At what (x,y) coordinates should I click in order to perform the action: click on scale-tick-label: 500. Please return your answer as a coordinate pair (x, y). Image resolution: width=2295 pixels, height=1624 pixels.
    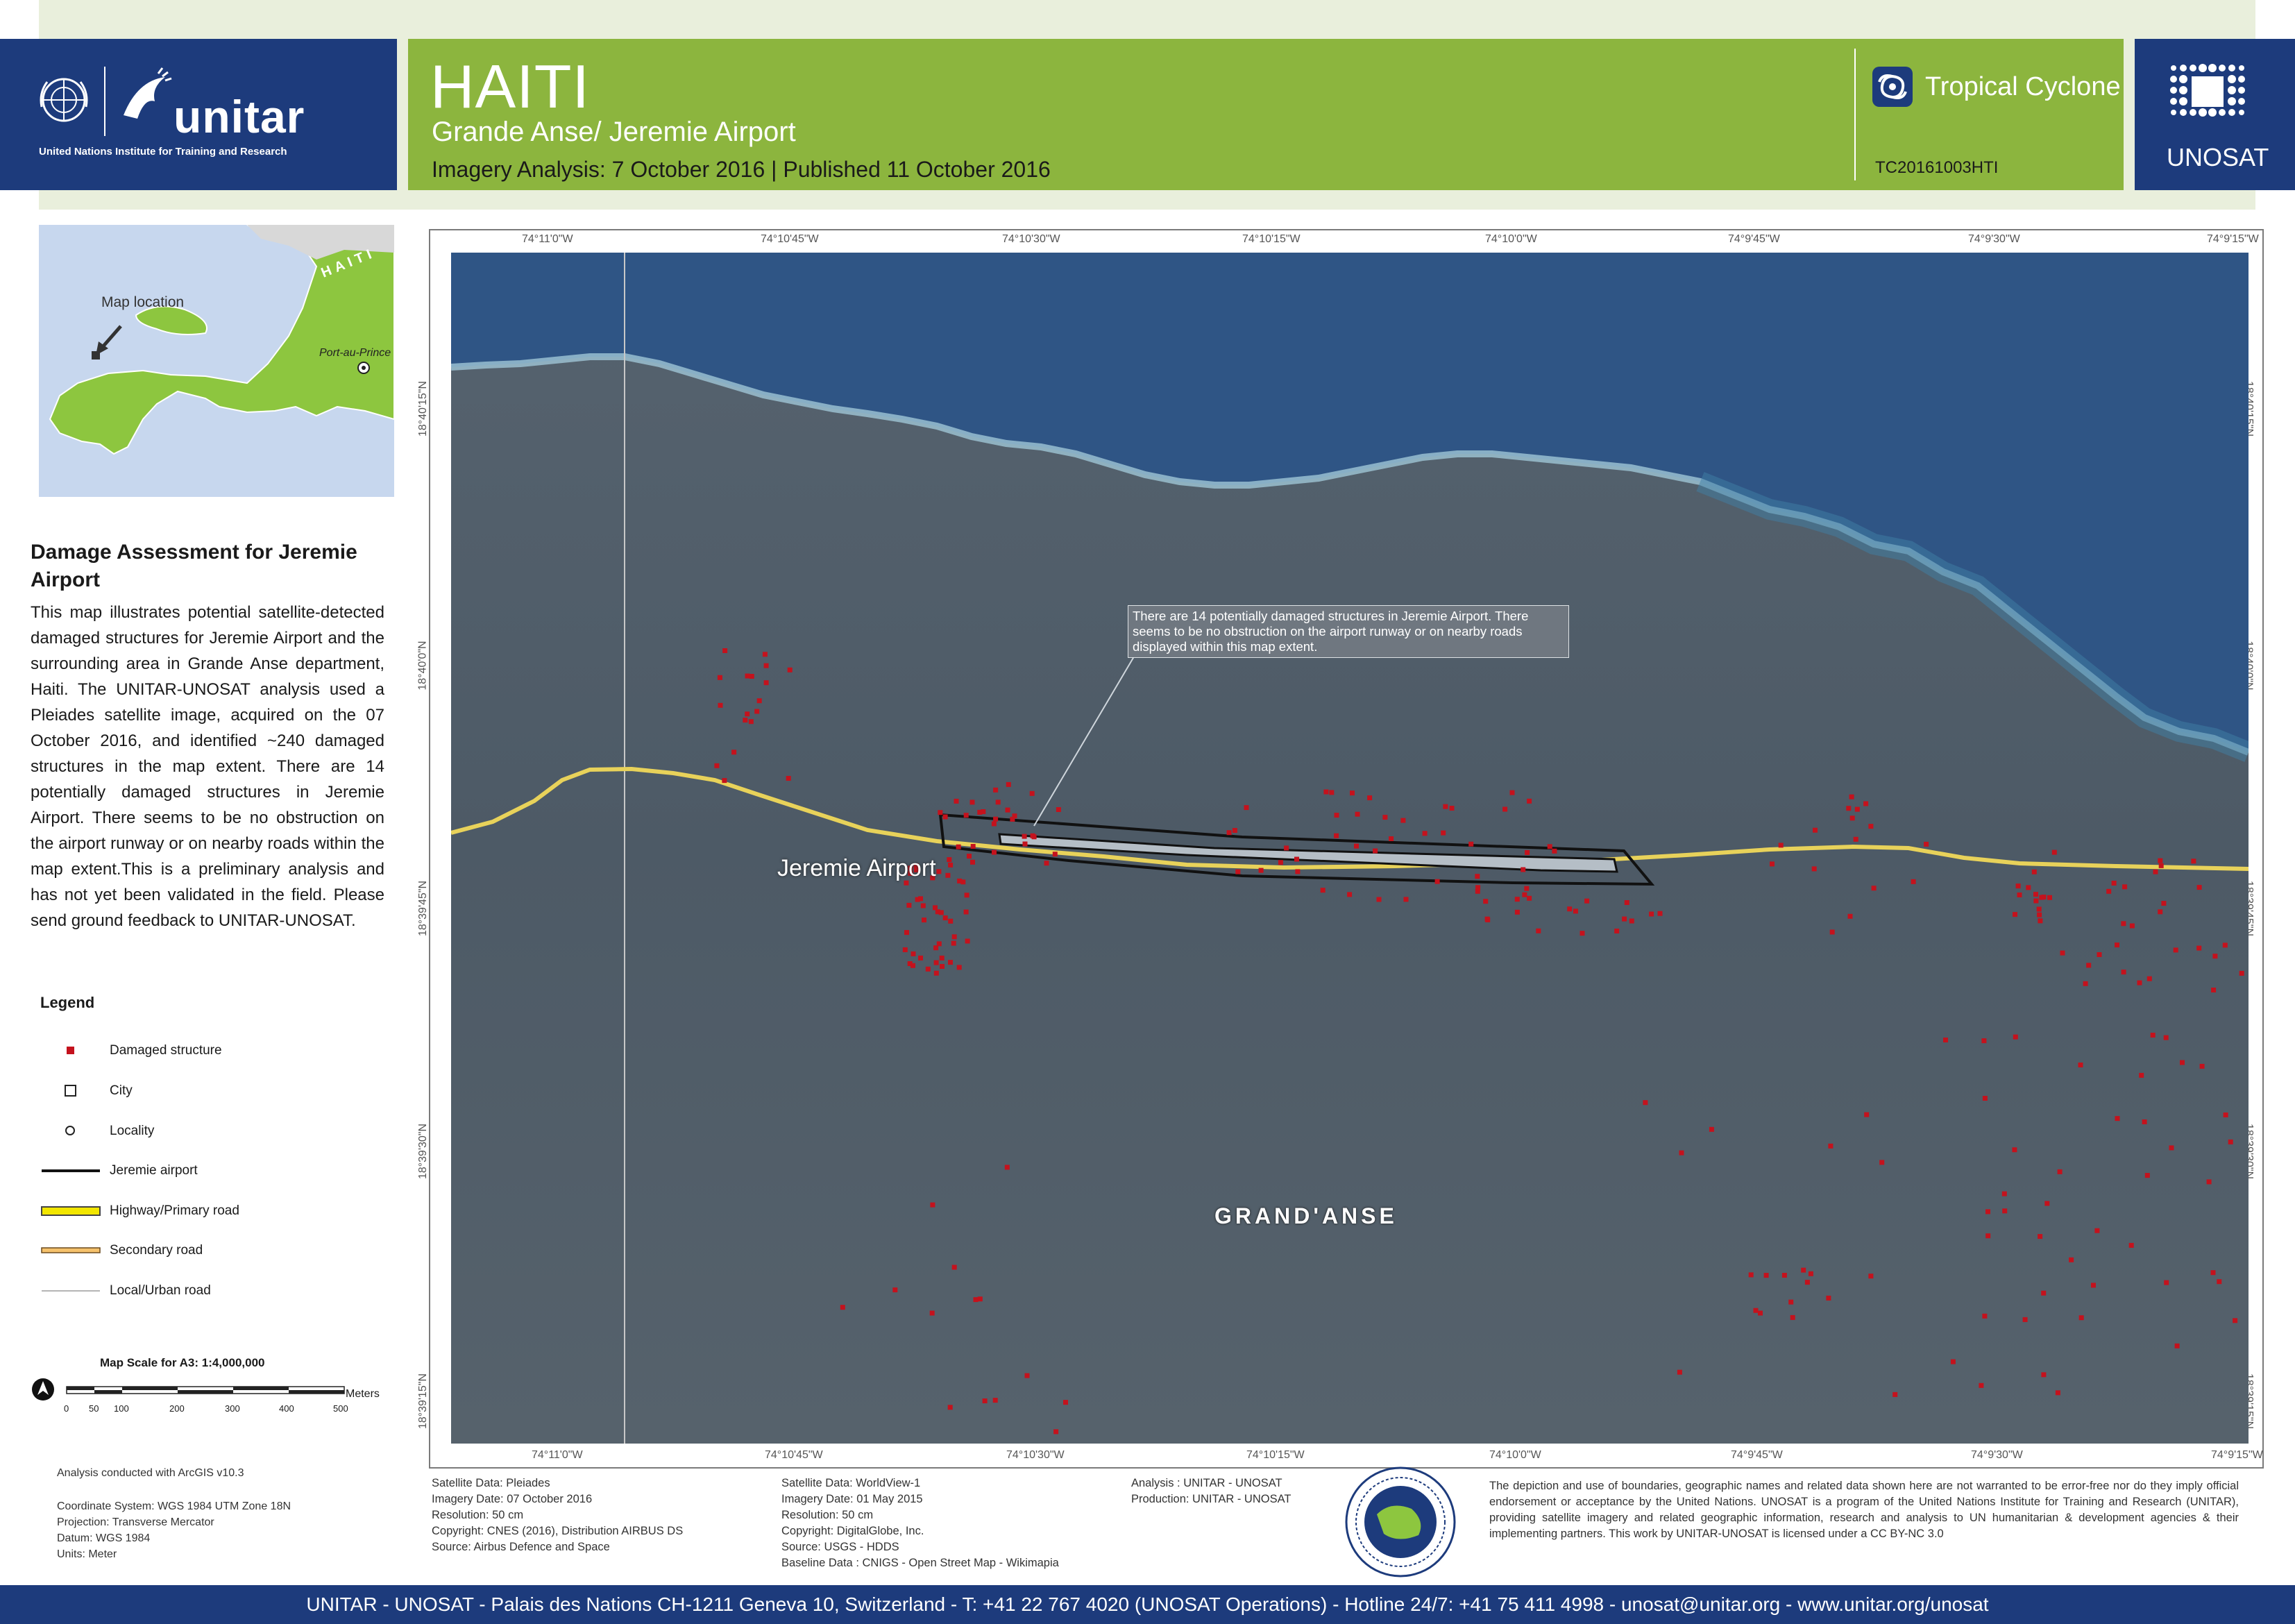
    Looking at the image, I should click on (340, 1408).